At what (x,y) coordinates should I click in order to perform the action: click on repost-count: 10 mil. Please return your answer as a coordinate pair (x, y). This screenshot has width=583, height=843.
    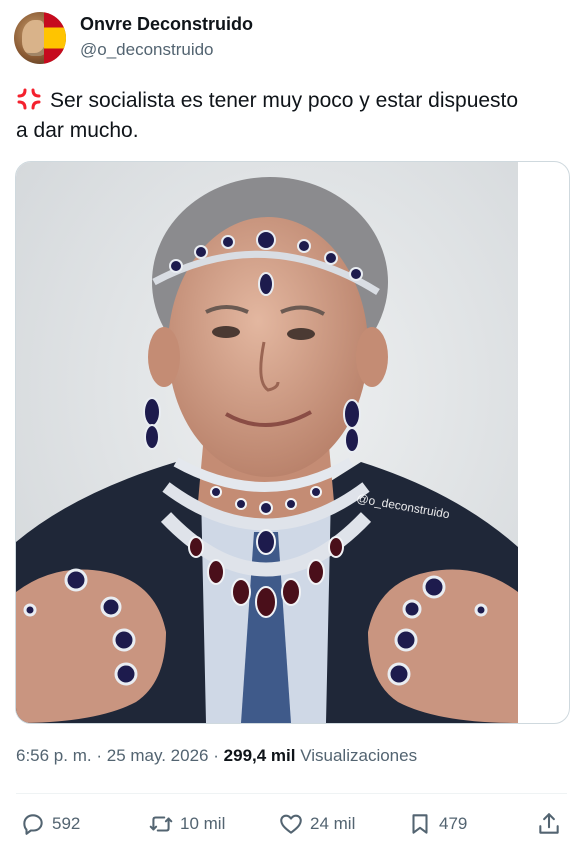
    Looking at the image, I should click on (203, 823).